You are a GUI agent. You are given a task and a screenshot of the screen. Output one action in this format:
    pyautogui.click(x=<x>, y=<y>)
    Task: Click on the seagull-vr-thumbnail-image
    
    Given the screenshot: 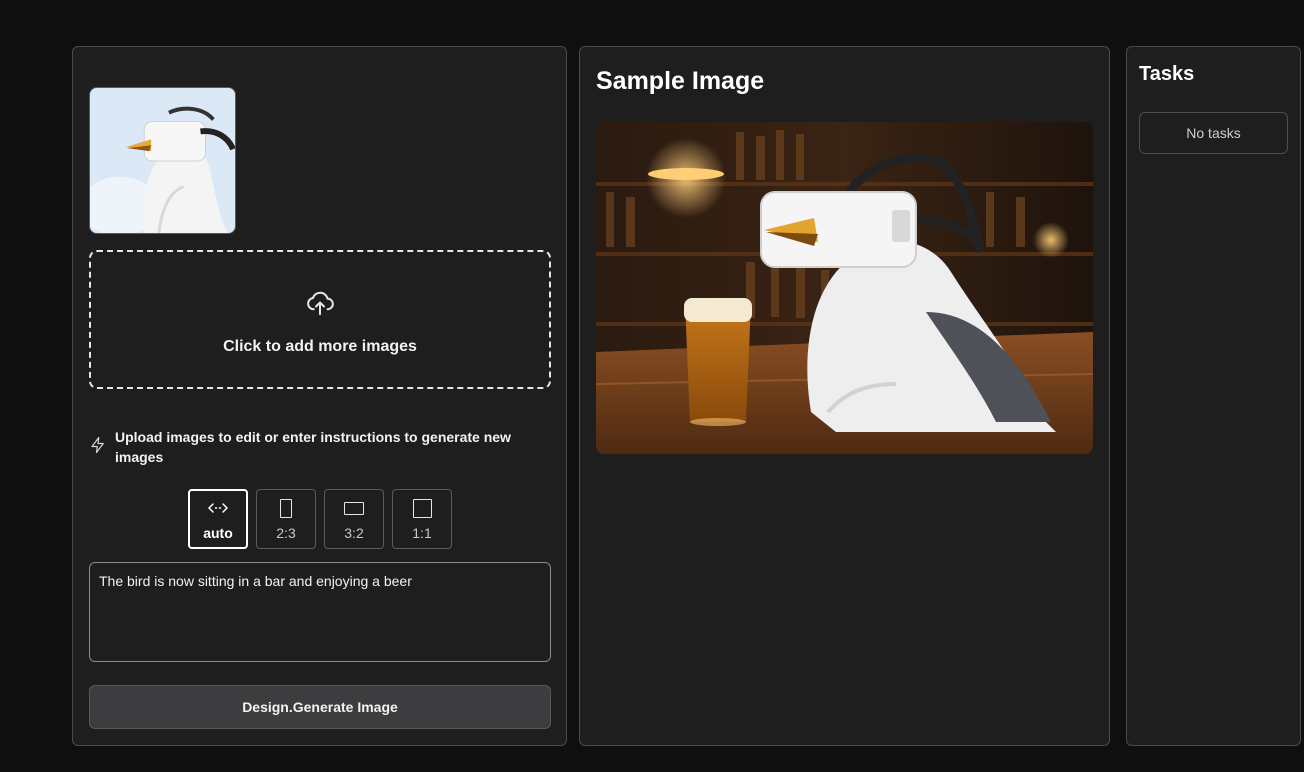 What is the action you would take?
    pyautogui.click(x=162, y=160)
    